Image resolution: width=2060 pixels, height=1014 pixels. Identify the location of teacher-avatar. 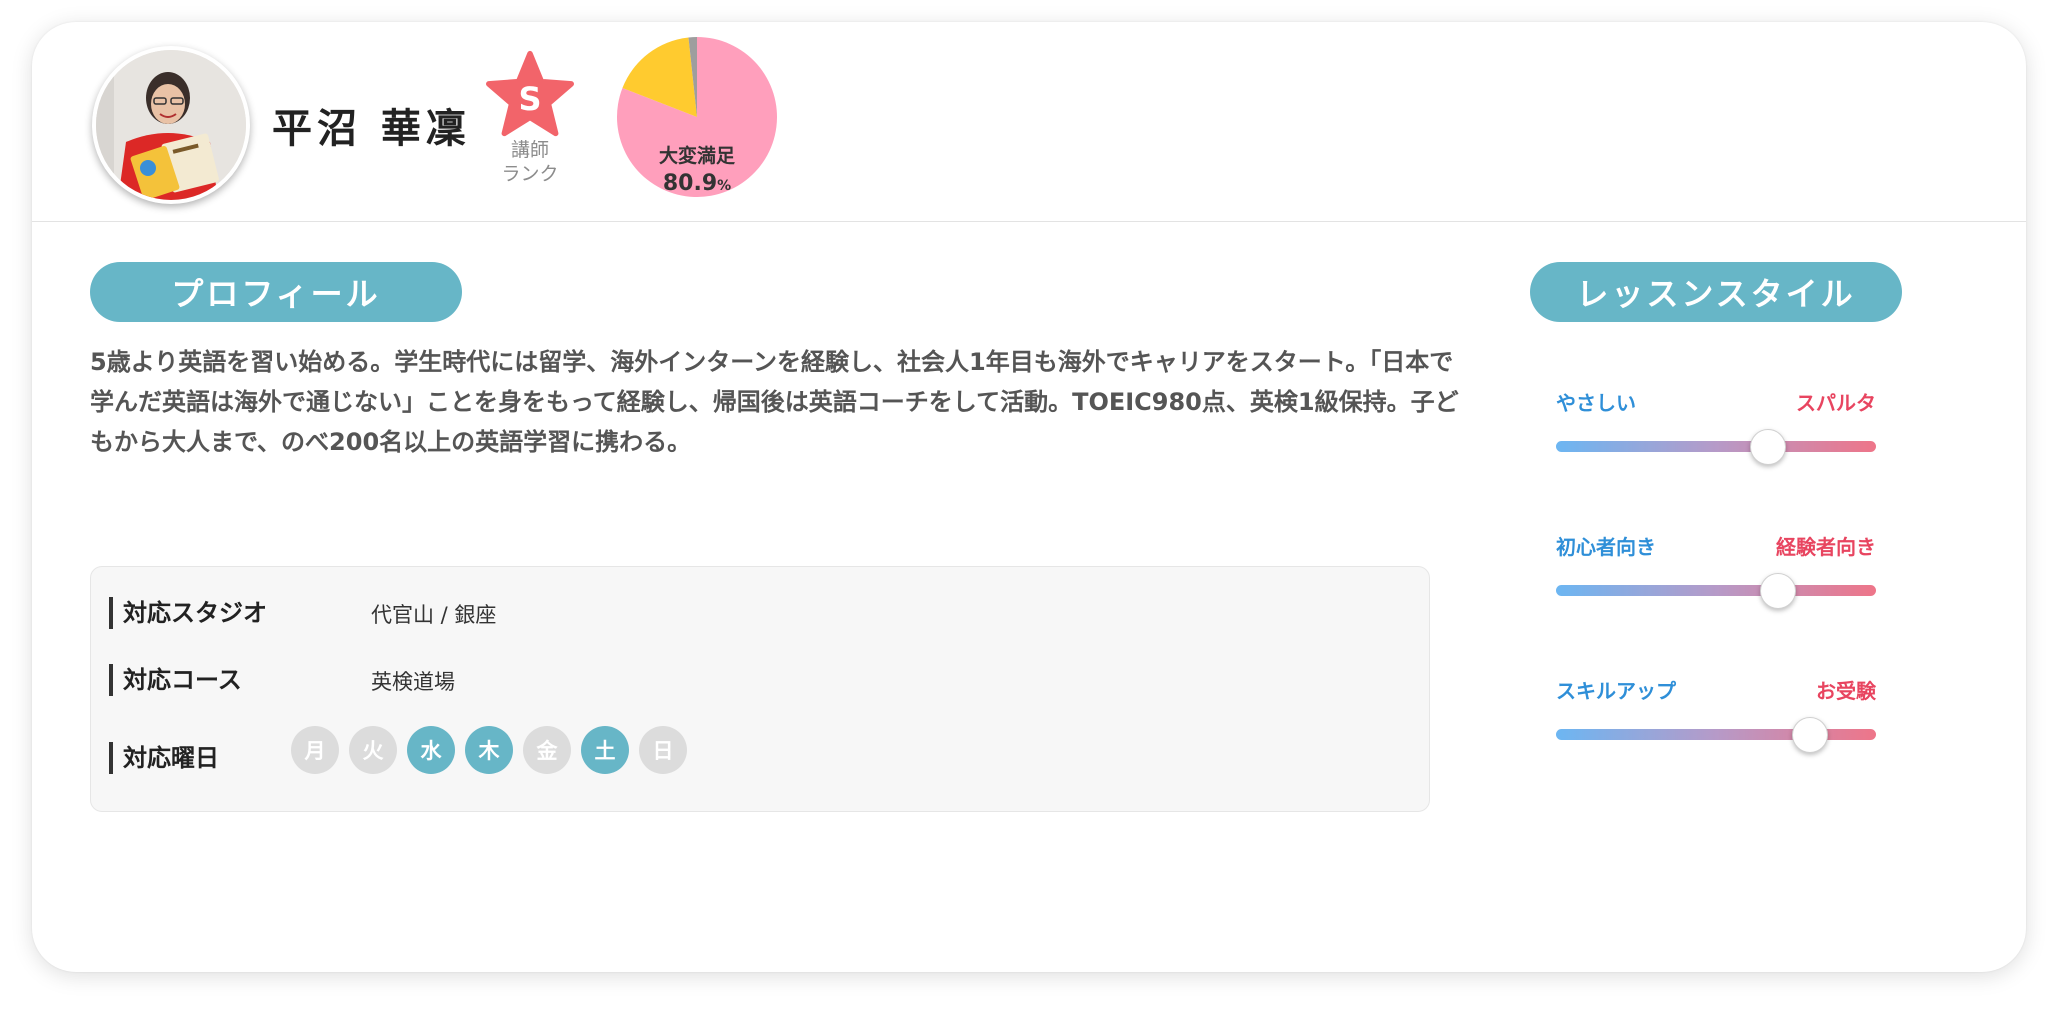
(171, 125).